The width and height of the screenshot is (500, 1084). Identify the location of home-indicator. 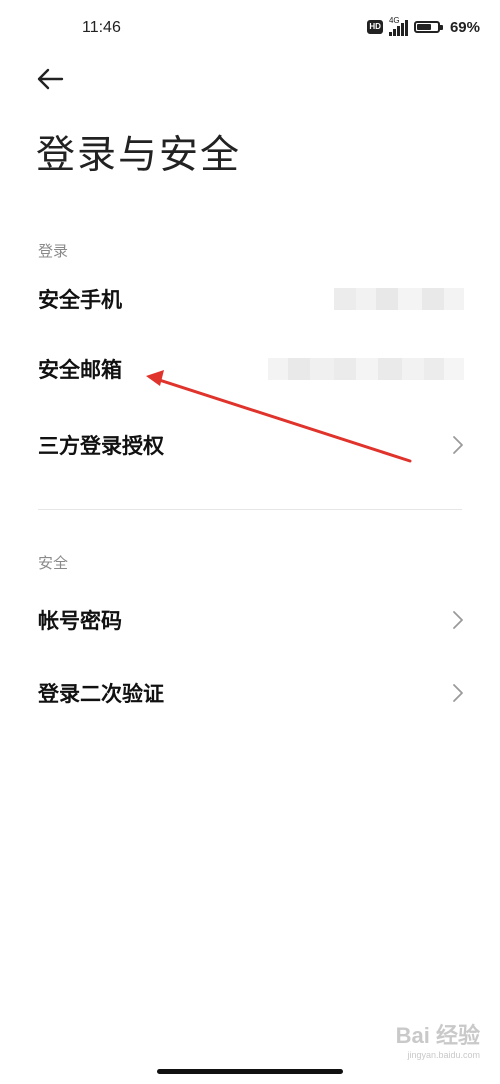
(250, 1071).